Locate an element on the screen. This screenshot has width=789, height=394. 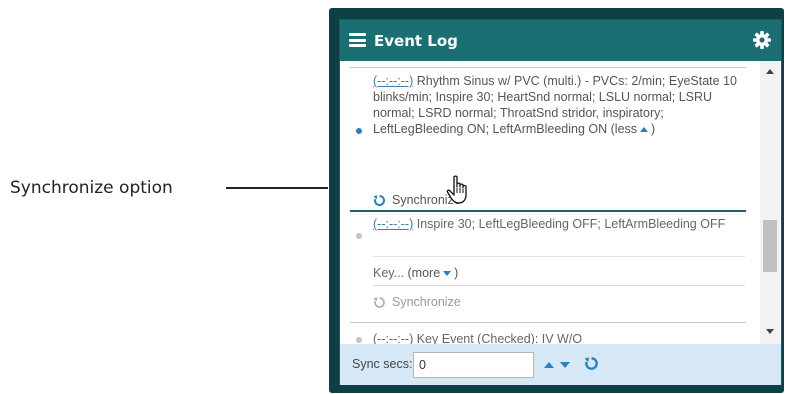
increment-up-icon is located at coordinates (549, 365).